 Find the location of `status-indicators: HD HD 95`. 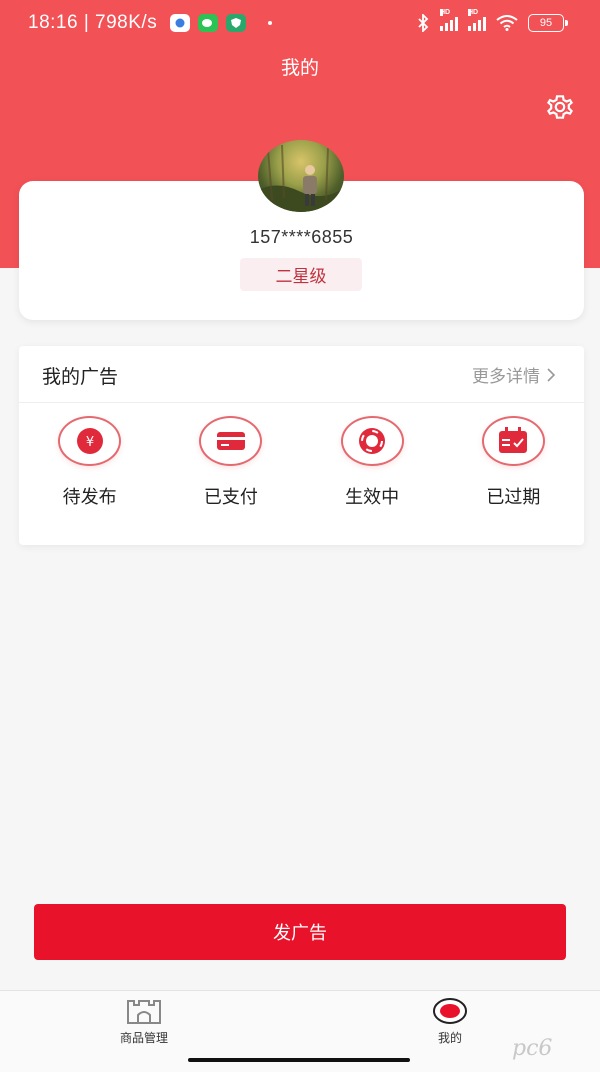

status-indicators: HD HD 95 is located at coordinates (492, 20).